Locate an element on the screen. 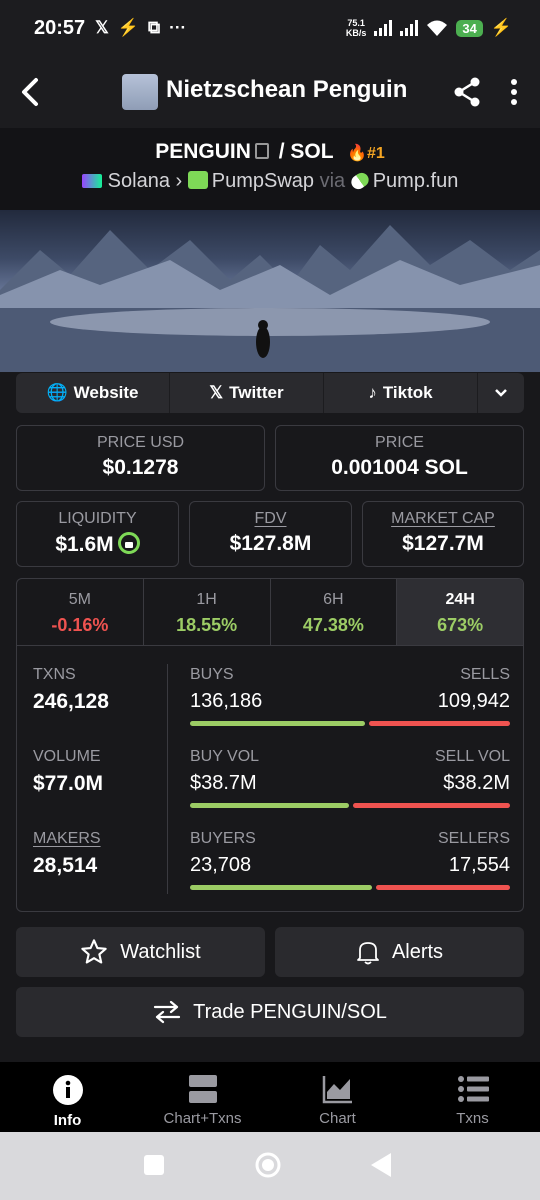  lock-icon is located at coordinates (128, 543).